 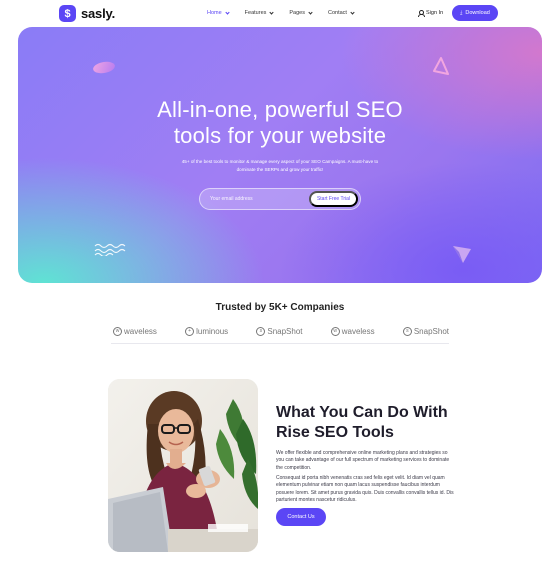 I want to click on hero-title-line-2: tools for your website, so click(x=280, y=135).